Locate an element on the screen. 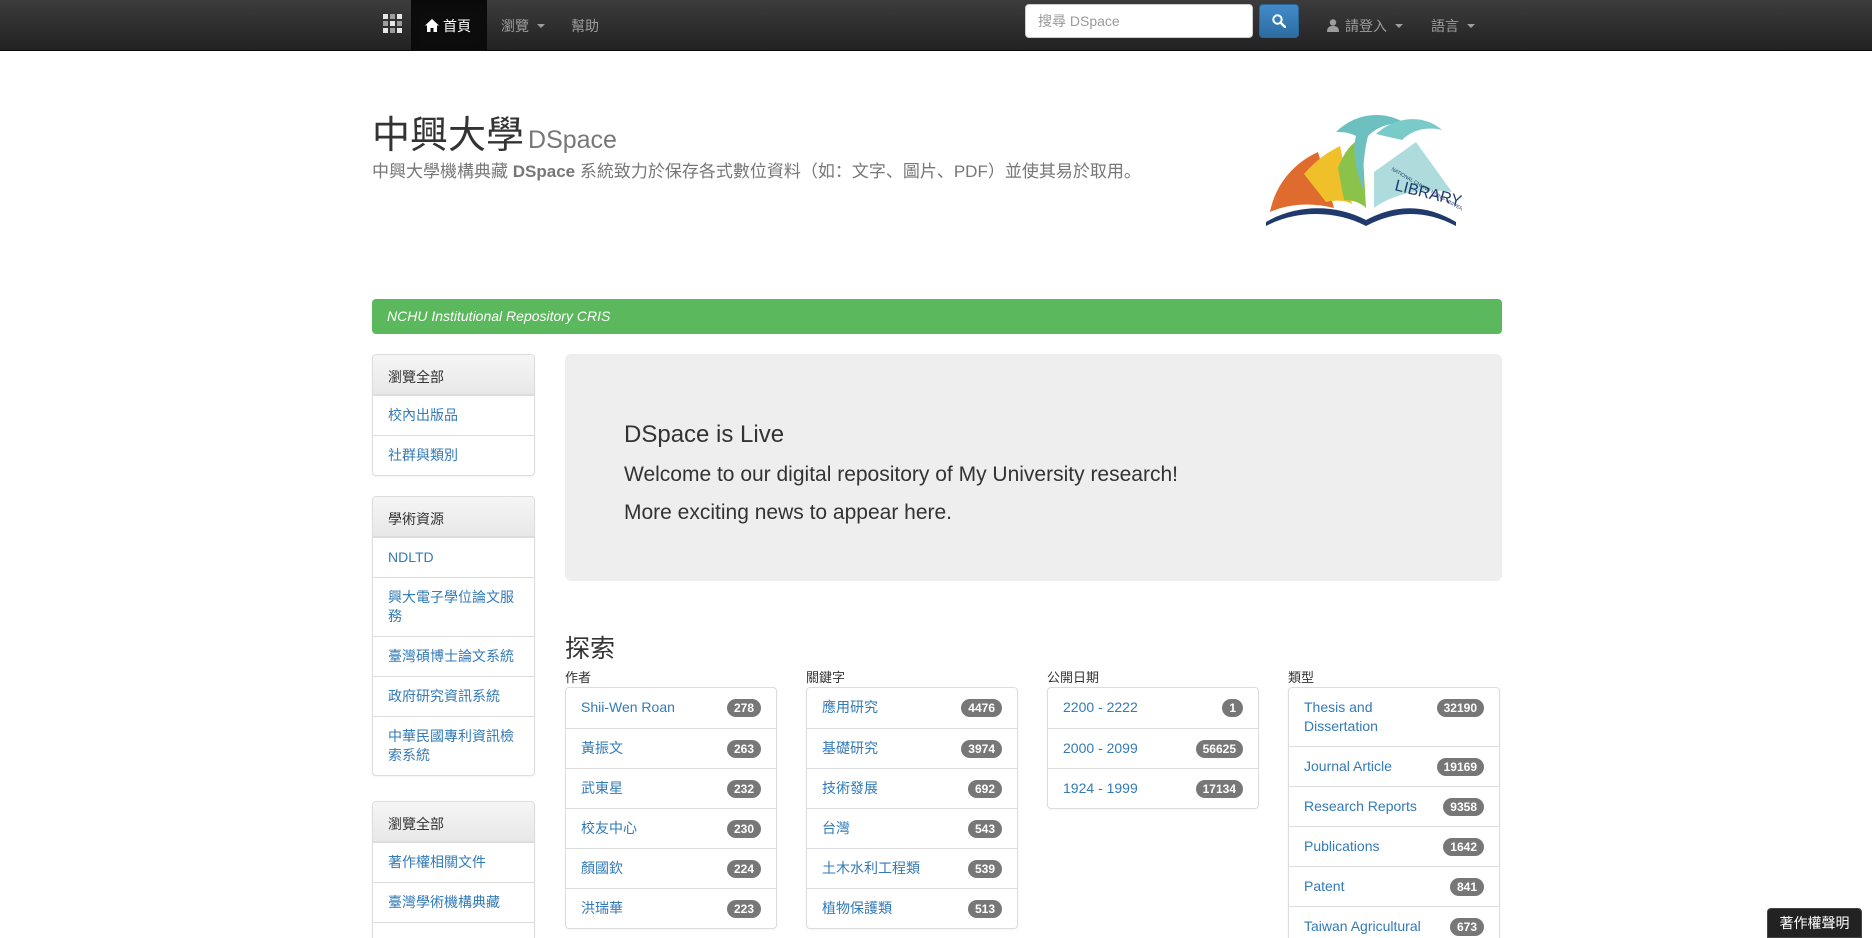 This screenshot has width=1872, height=938. facet-link: 1924 - 1999 is located at coordinates (1100, 788).